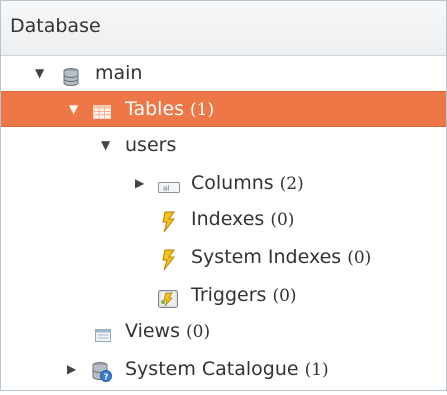 The image size is (447, 395). Describe the element at coordinates (151, 145) in the screenshot. I see `tree-item-users-label: users` at that location.